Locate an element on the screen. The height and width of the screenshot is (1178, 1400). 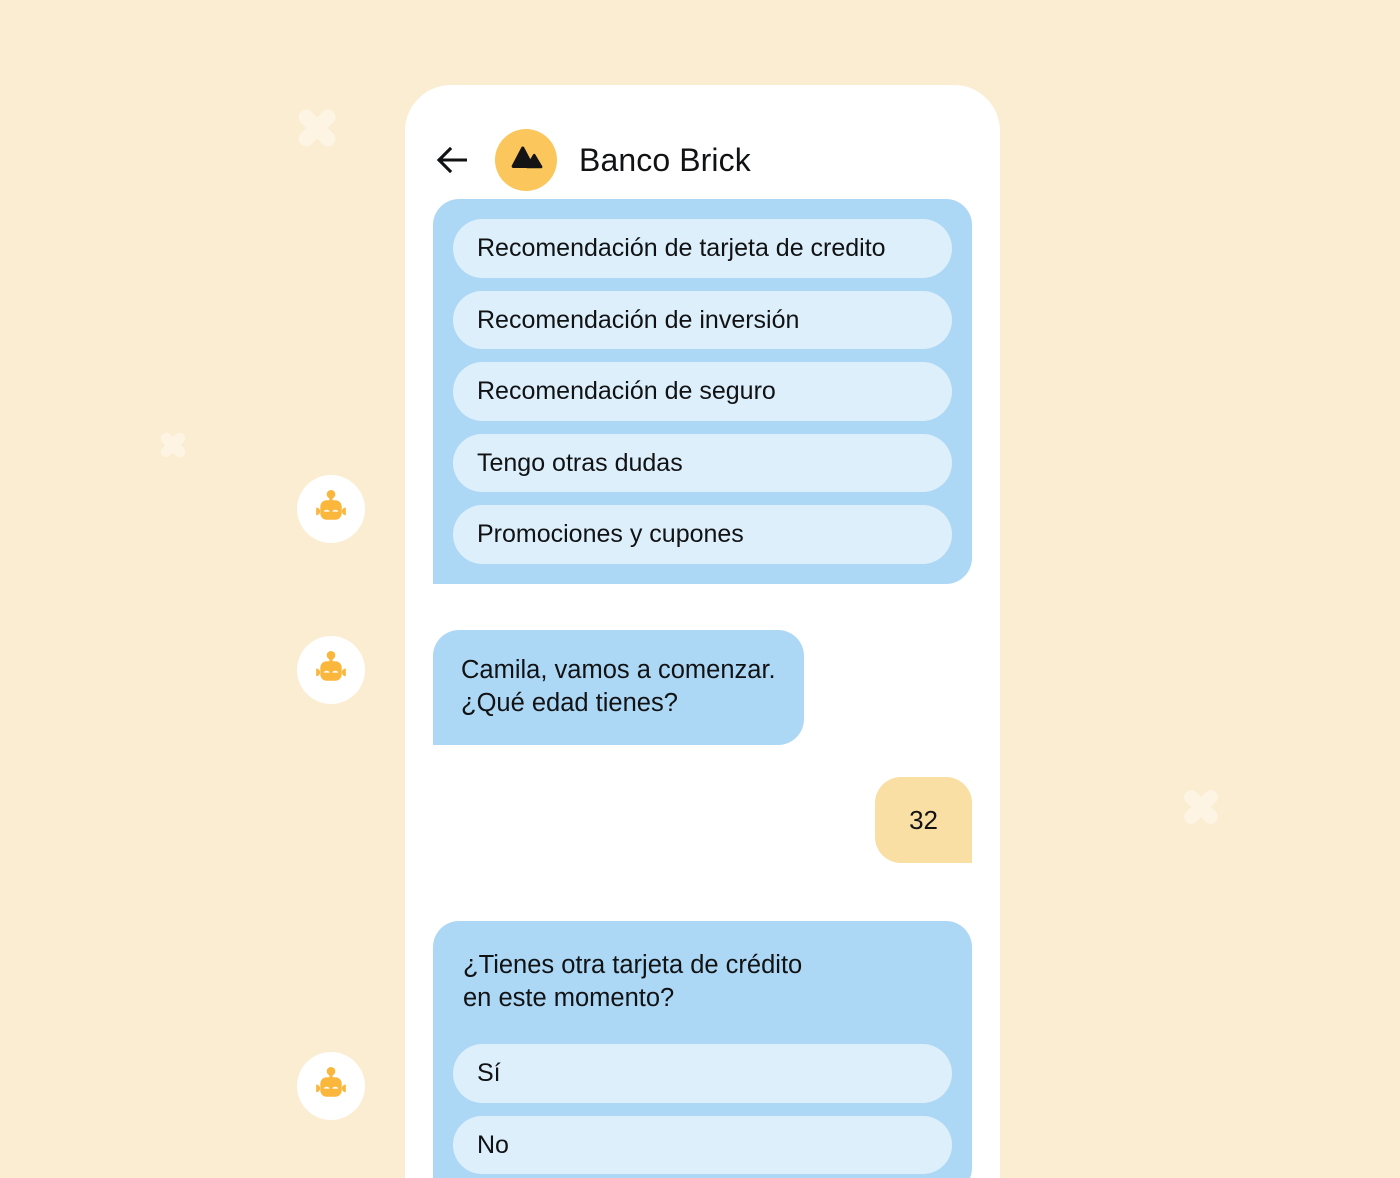
x-decor-mid-left is located at coordinates (173, 445).